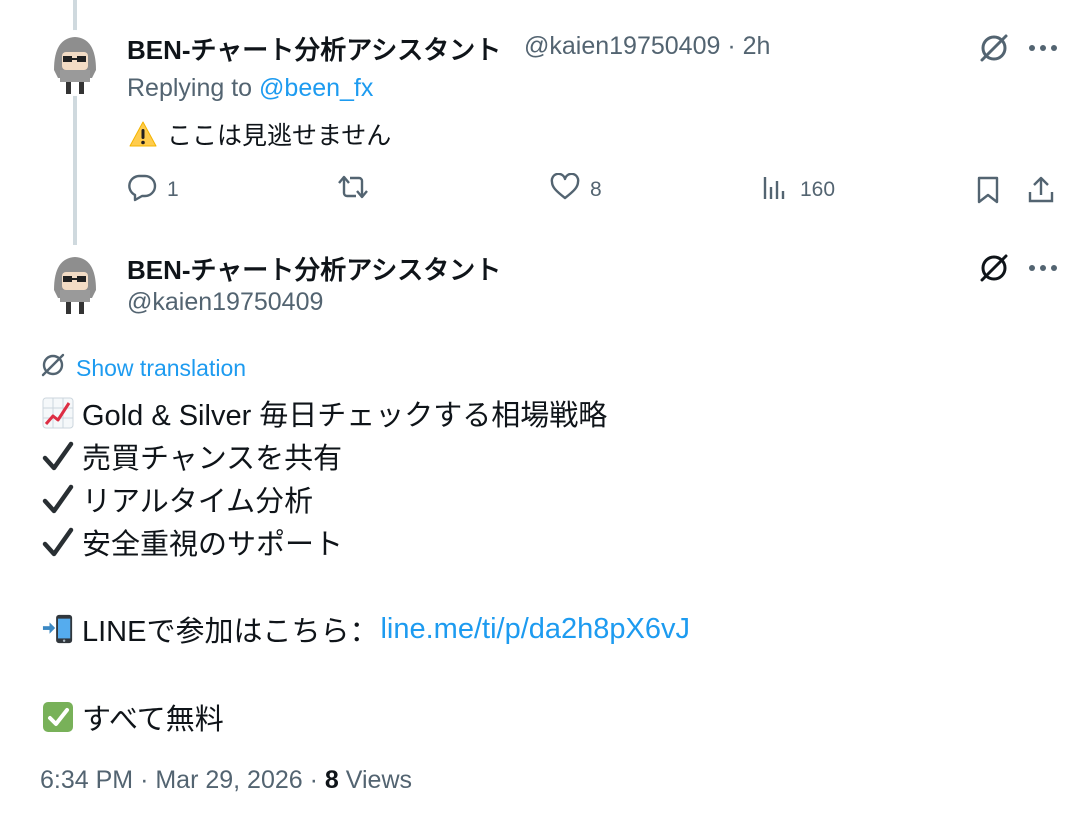  Describe the element at coordinates (596, 189) in the screenshot. I see `like-count: 8` at that location.